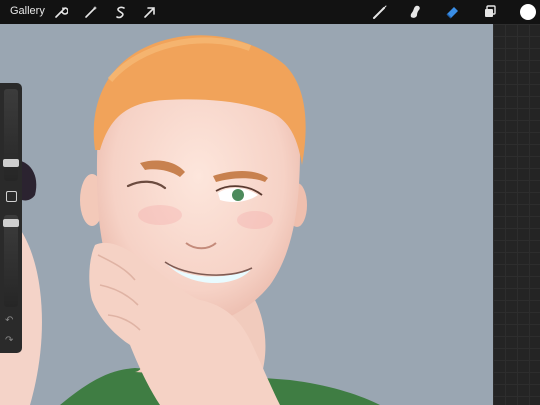 This screenshot has width=540, height=405. Describe the element at coordinates (91, 12) in the screenshot. I see `magic-wand-icon` at that location.